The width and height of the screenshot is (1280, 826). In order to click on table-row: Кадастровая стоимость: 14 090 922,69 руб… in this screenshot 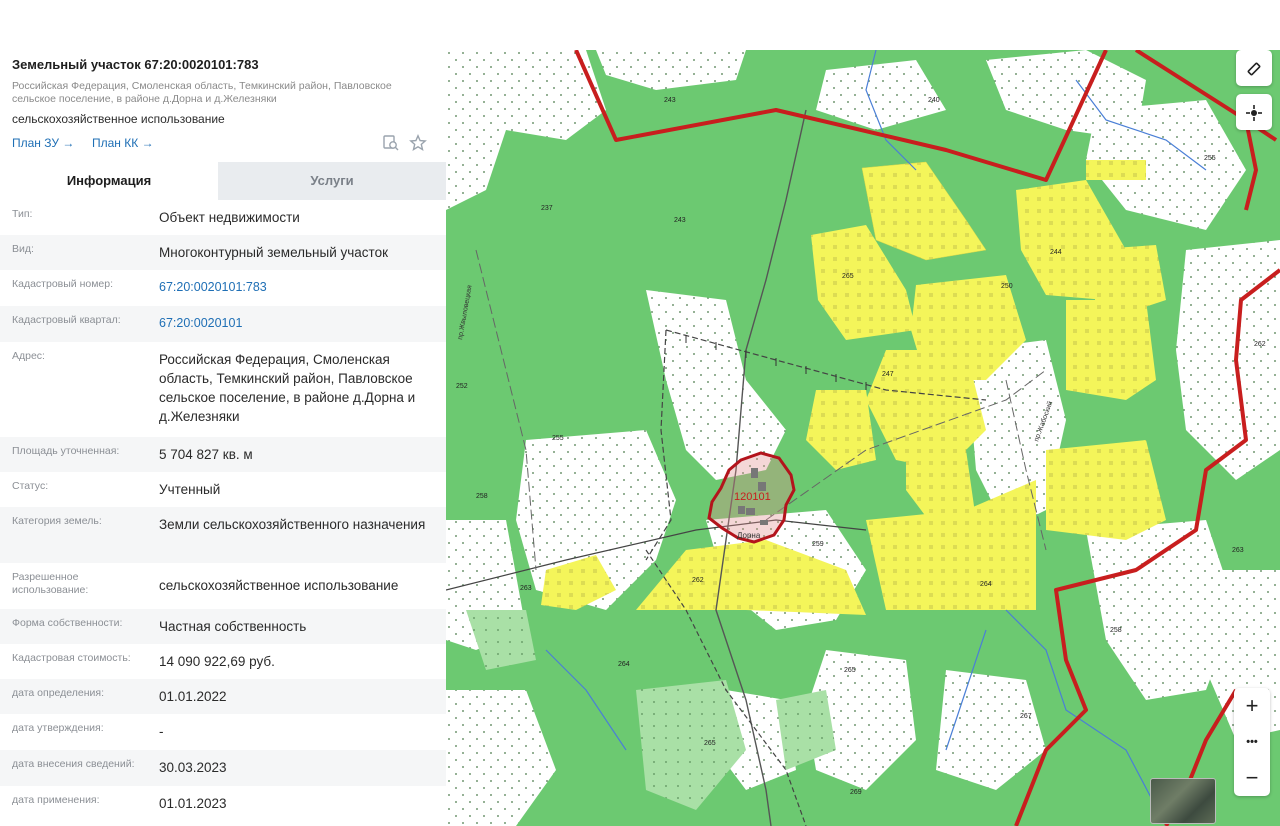, I will do `click(223, 661)`.